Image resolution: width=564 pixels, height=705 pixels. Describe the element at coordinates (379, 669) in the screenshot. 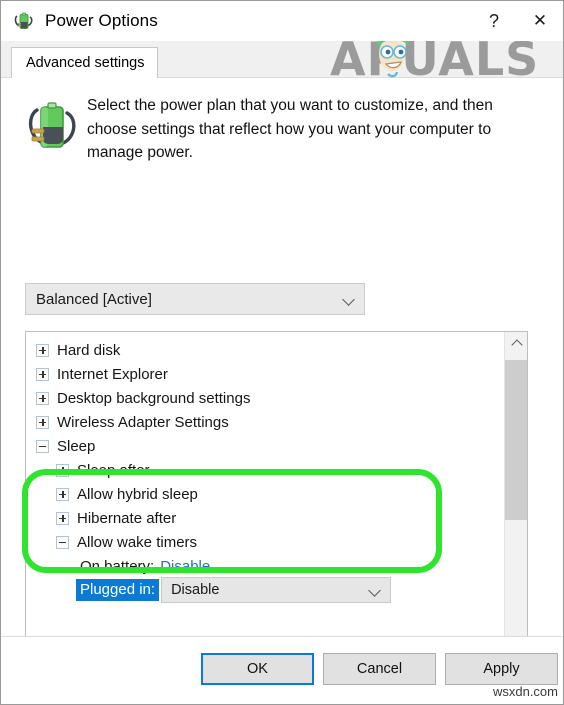

I see `cancel-button: Cancel` at that location.